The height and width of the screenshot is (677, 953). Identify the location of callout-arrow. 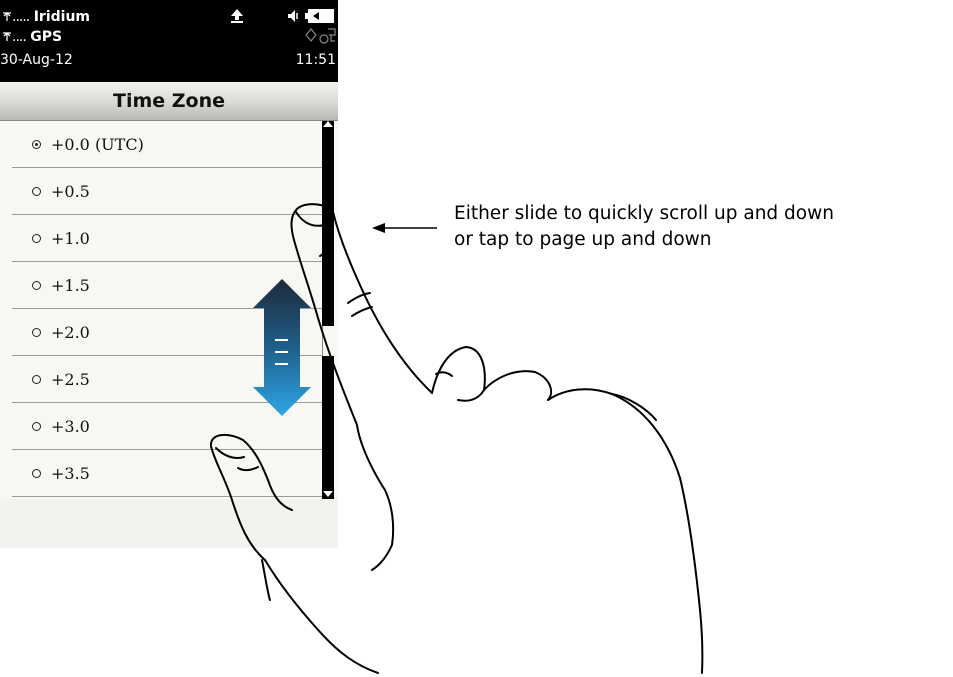
(404, 228).